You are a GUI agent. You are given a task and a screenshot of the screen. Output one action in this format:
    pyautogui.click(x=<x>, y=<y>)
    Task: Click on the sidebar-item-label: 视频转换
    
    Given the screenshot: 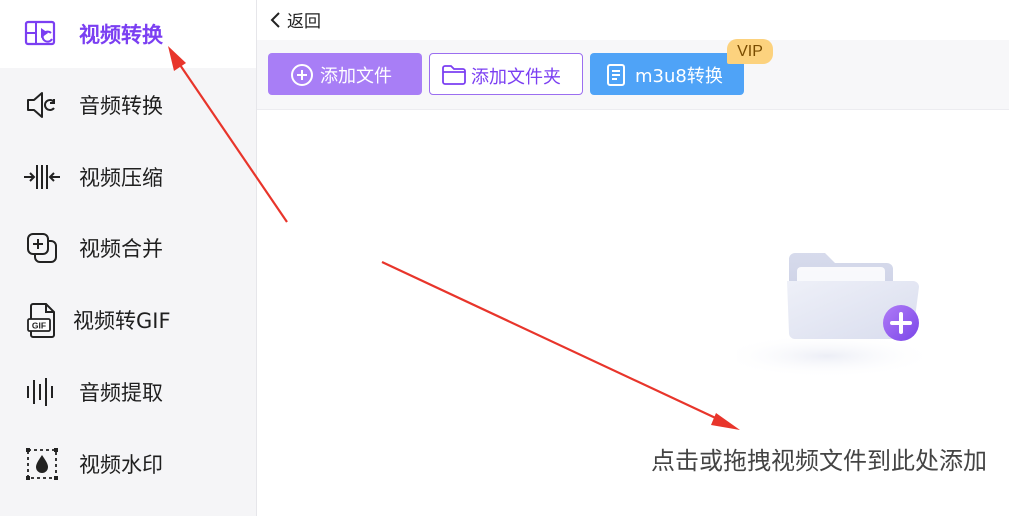 What is the action you would take?
    pyautogui.click(x=121, y=35)
    